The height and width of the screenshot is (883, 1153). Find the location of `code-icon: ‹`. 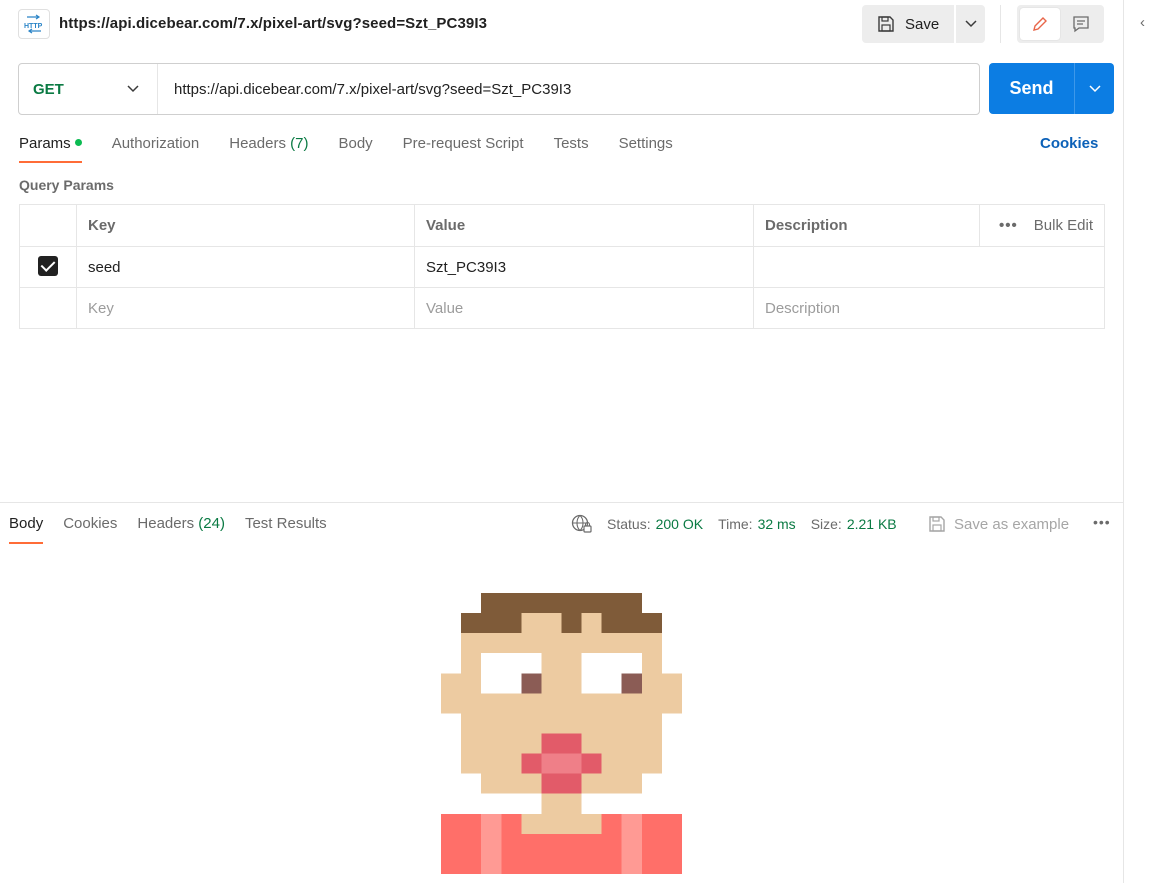

code-icon: ‹ is located at coordinates (1142, 22).